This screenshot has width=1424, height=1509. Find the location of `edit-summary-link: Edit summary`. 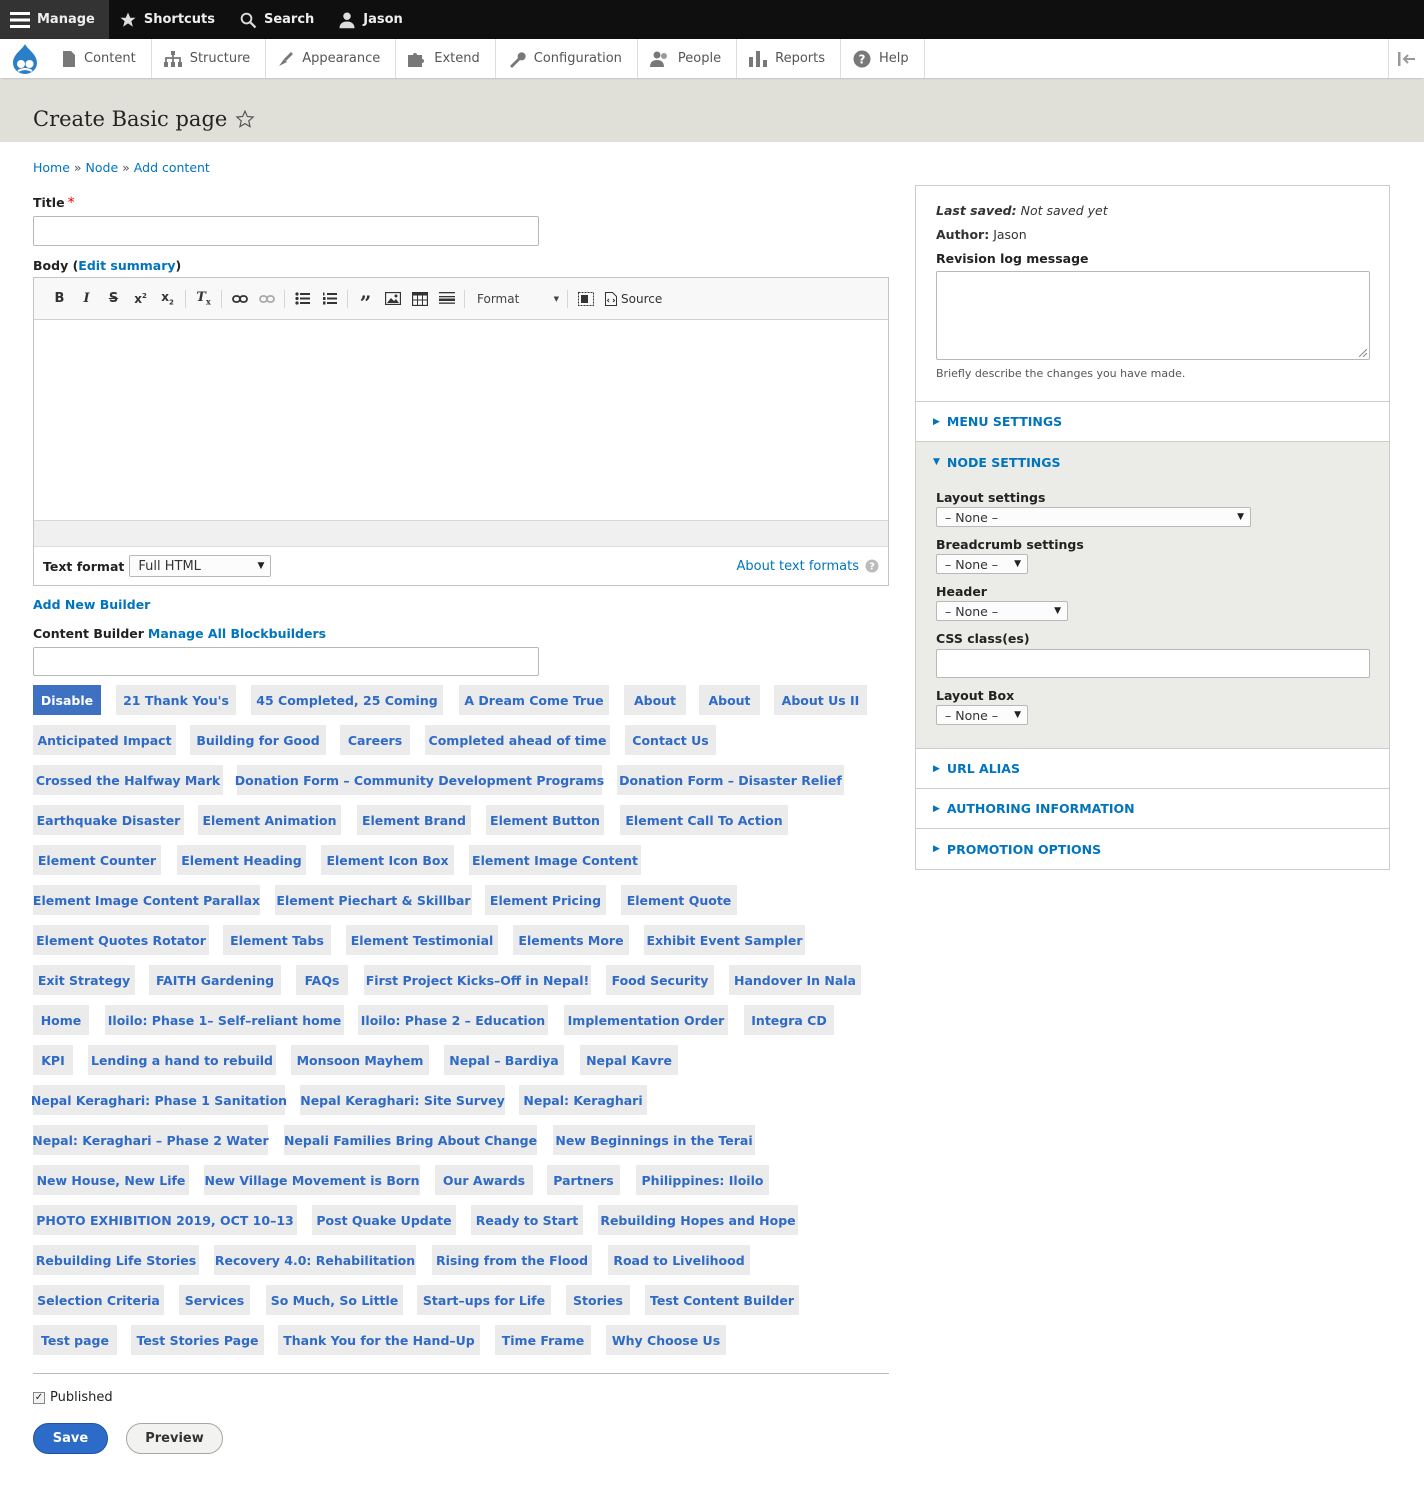

edit-summary-link: Edit summary is located at coordinates (126, 265).